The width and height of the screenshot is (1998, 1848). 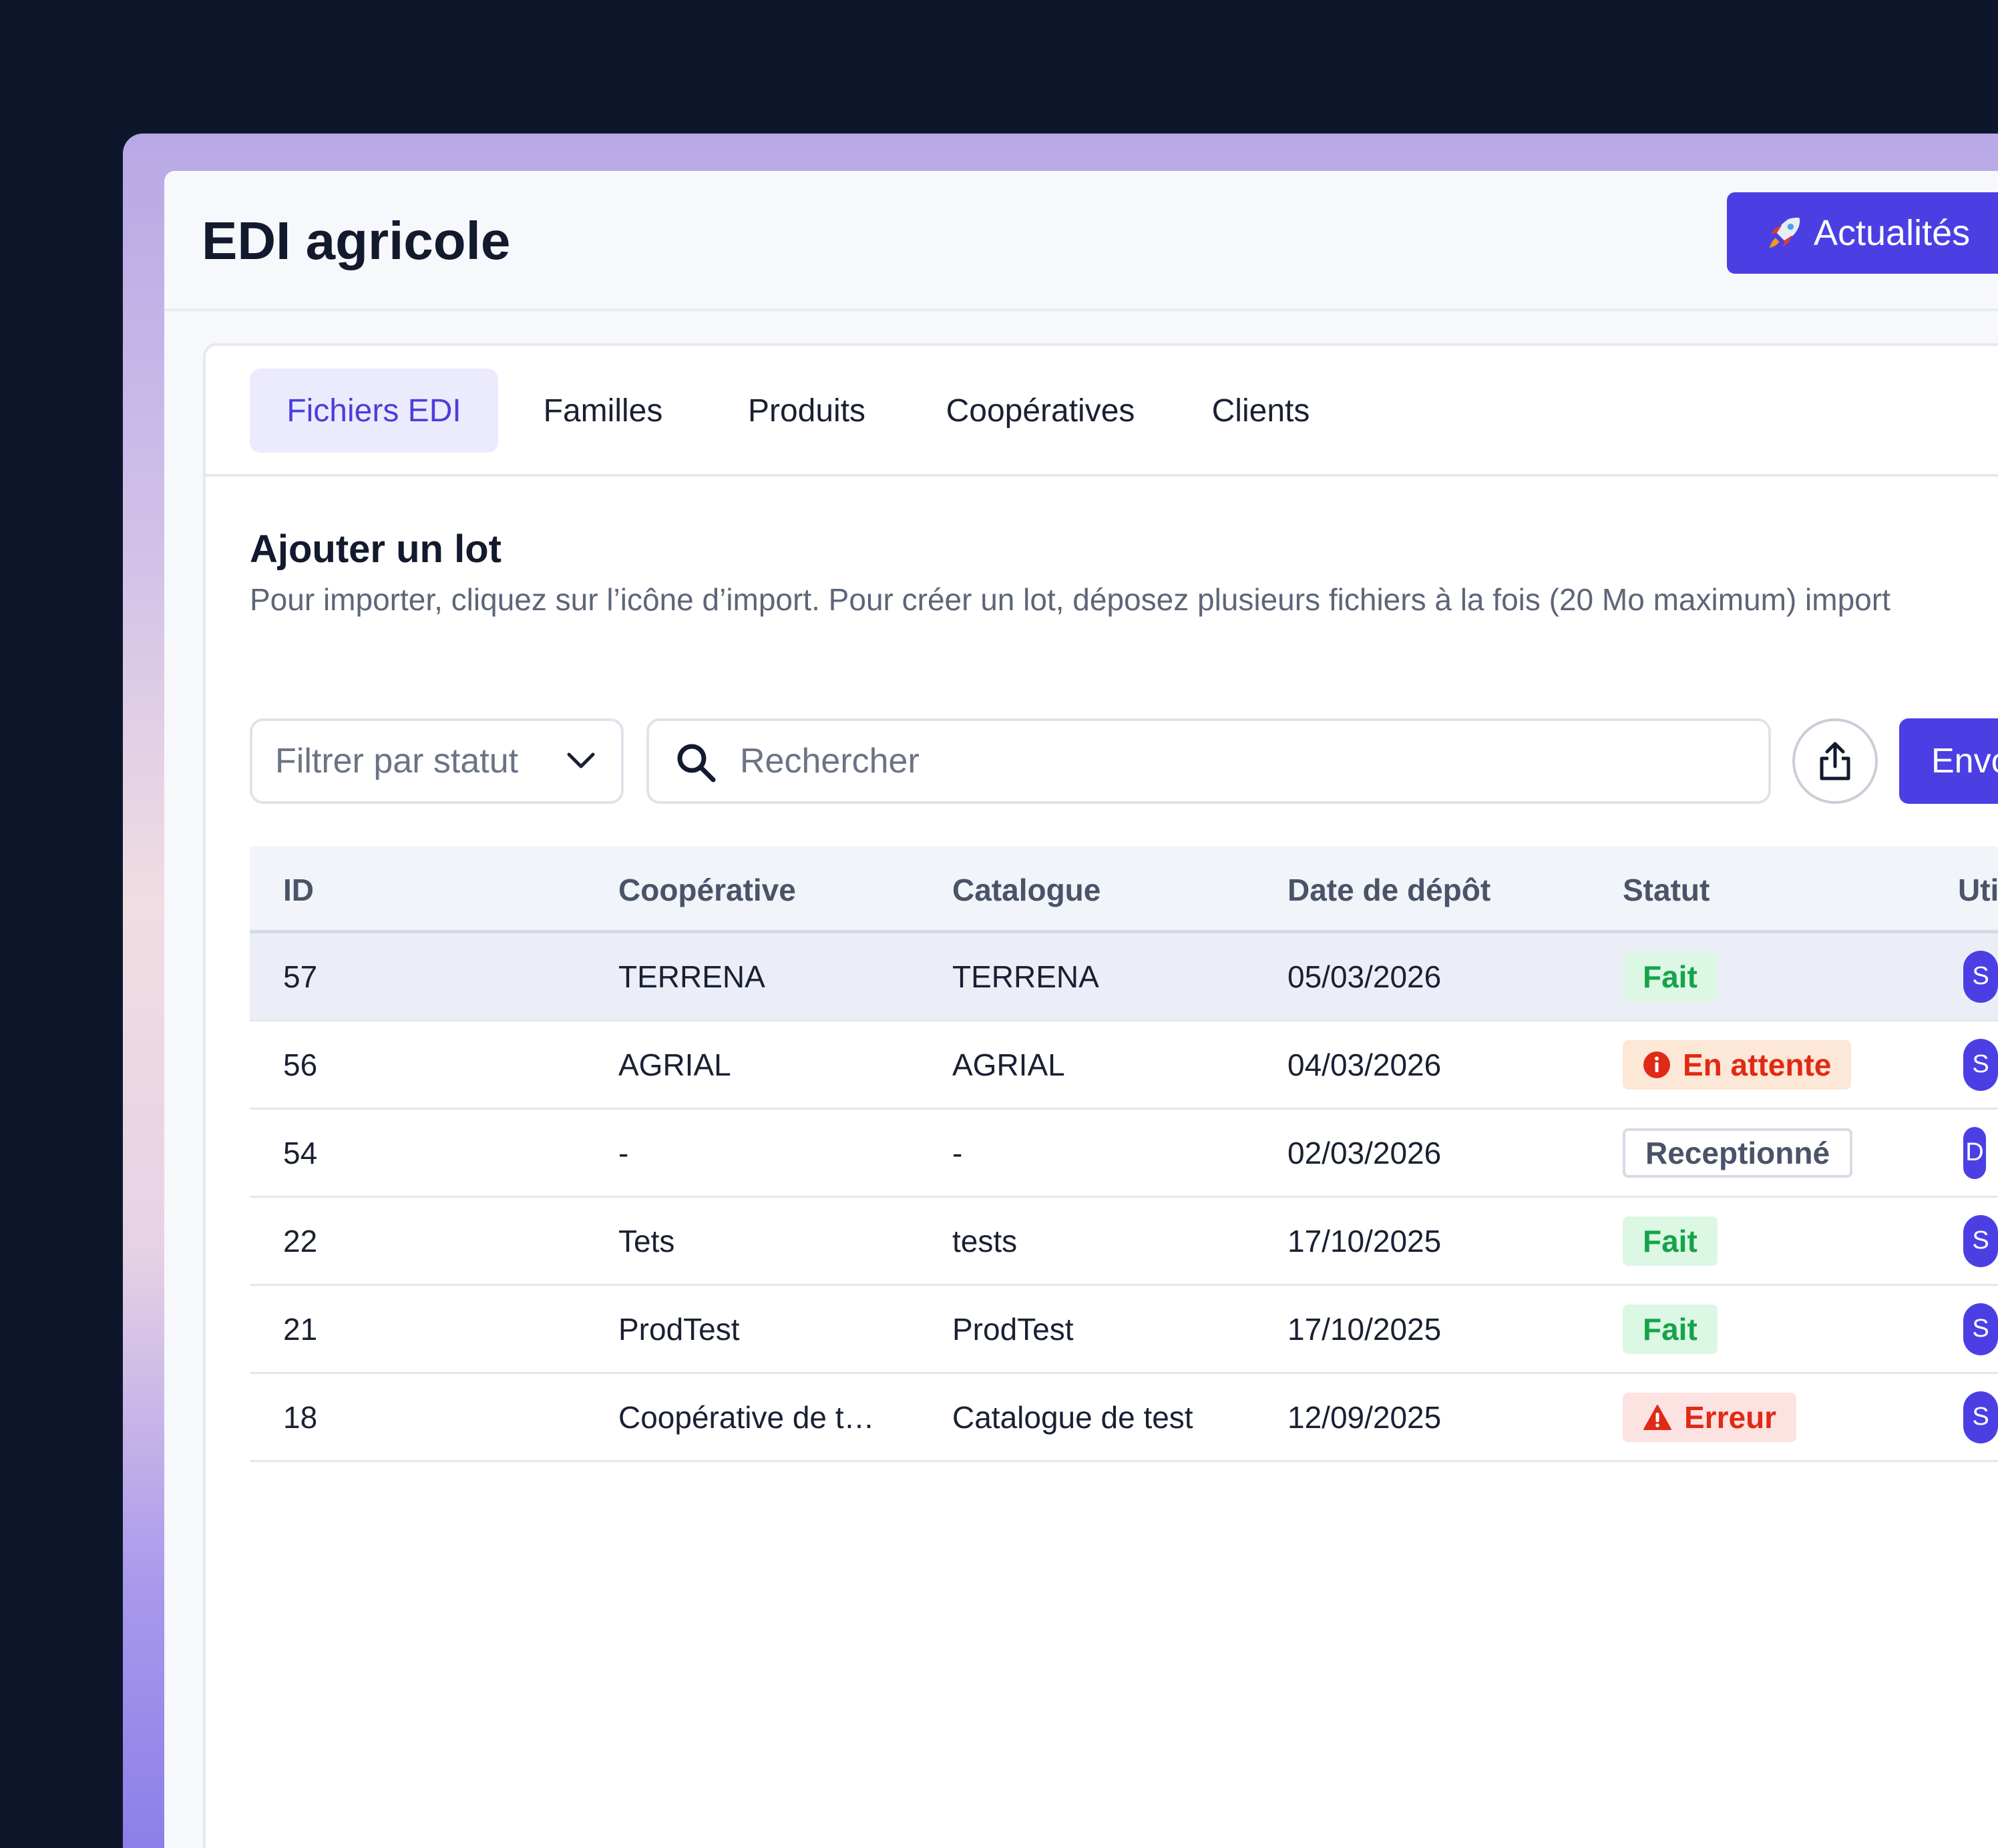 I want to click on cell-catalogue: Catalogue de test, so click(x=1072, y=1417).